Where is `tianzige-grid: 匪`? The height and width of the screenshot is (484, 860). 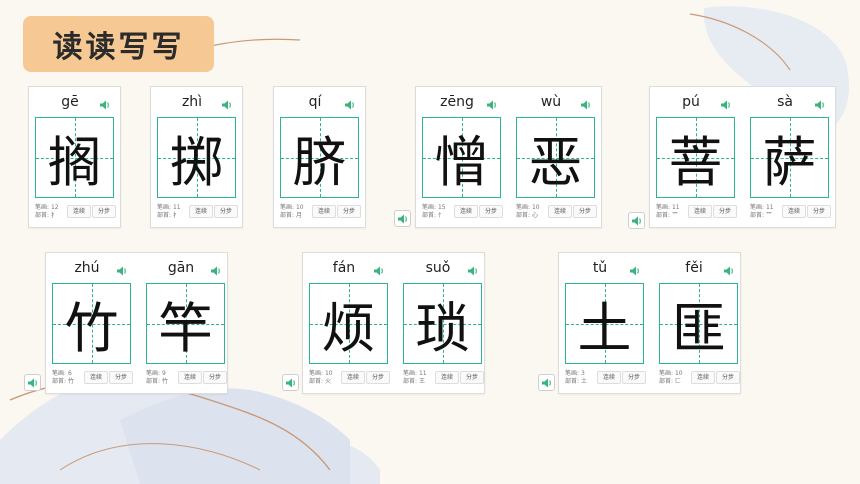
tianzige-grid: 匪 is located at coordinates (698, 323).